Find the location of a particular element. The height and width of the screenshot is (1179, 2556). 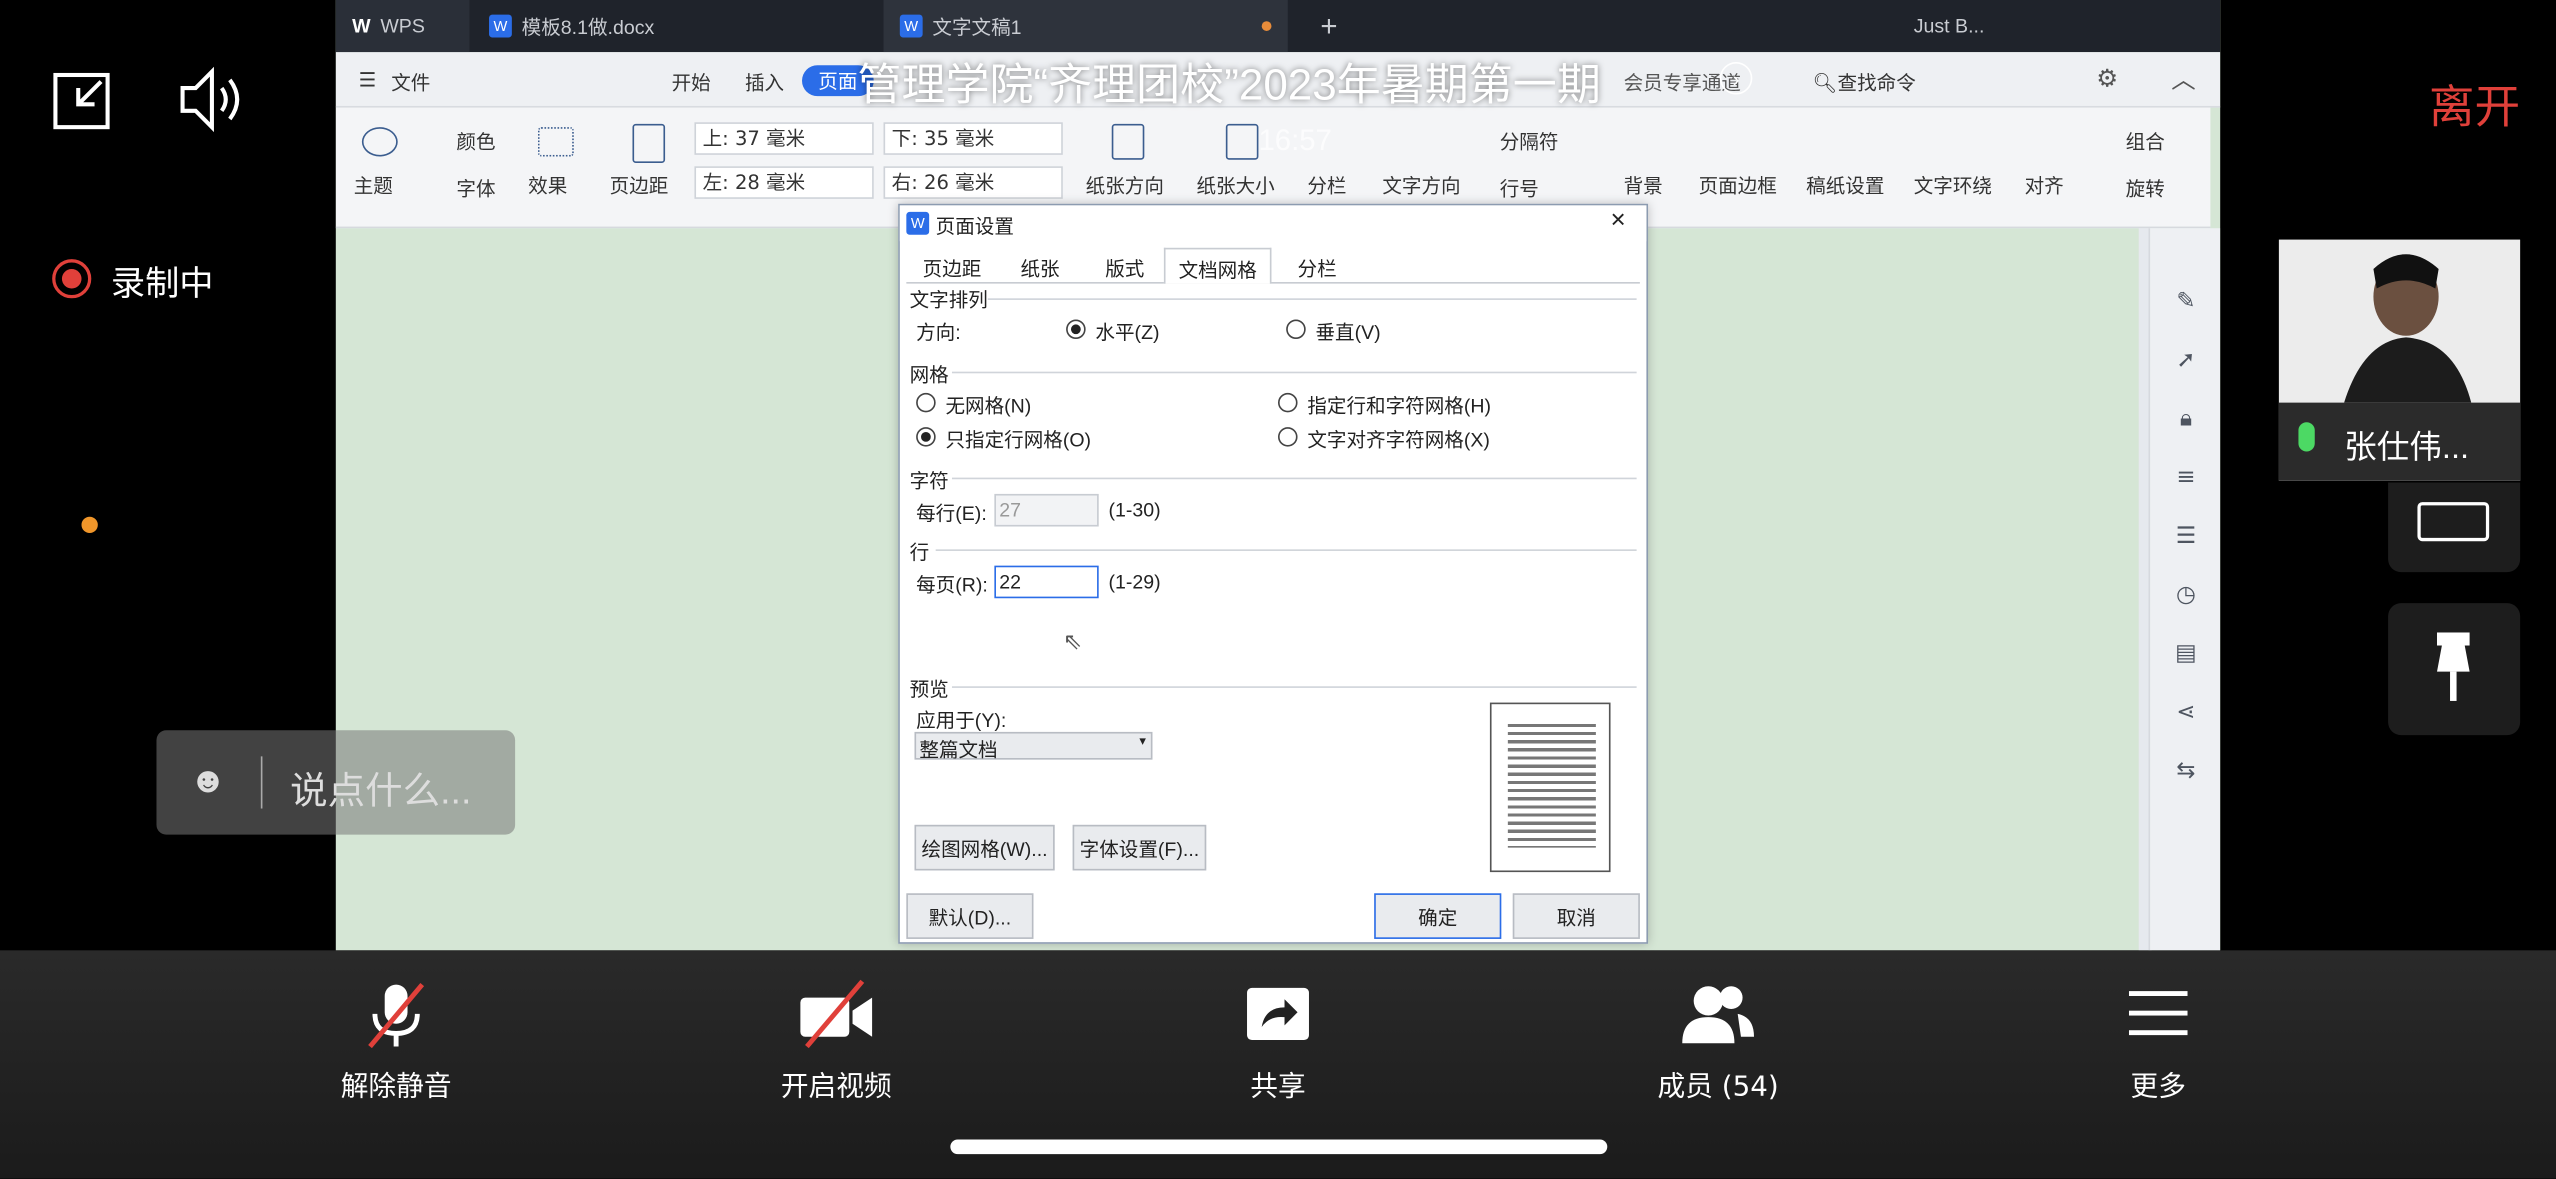

line-number-button: 行号 is located at coordinates (1519, 188).